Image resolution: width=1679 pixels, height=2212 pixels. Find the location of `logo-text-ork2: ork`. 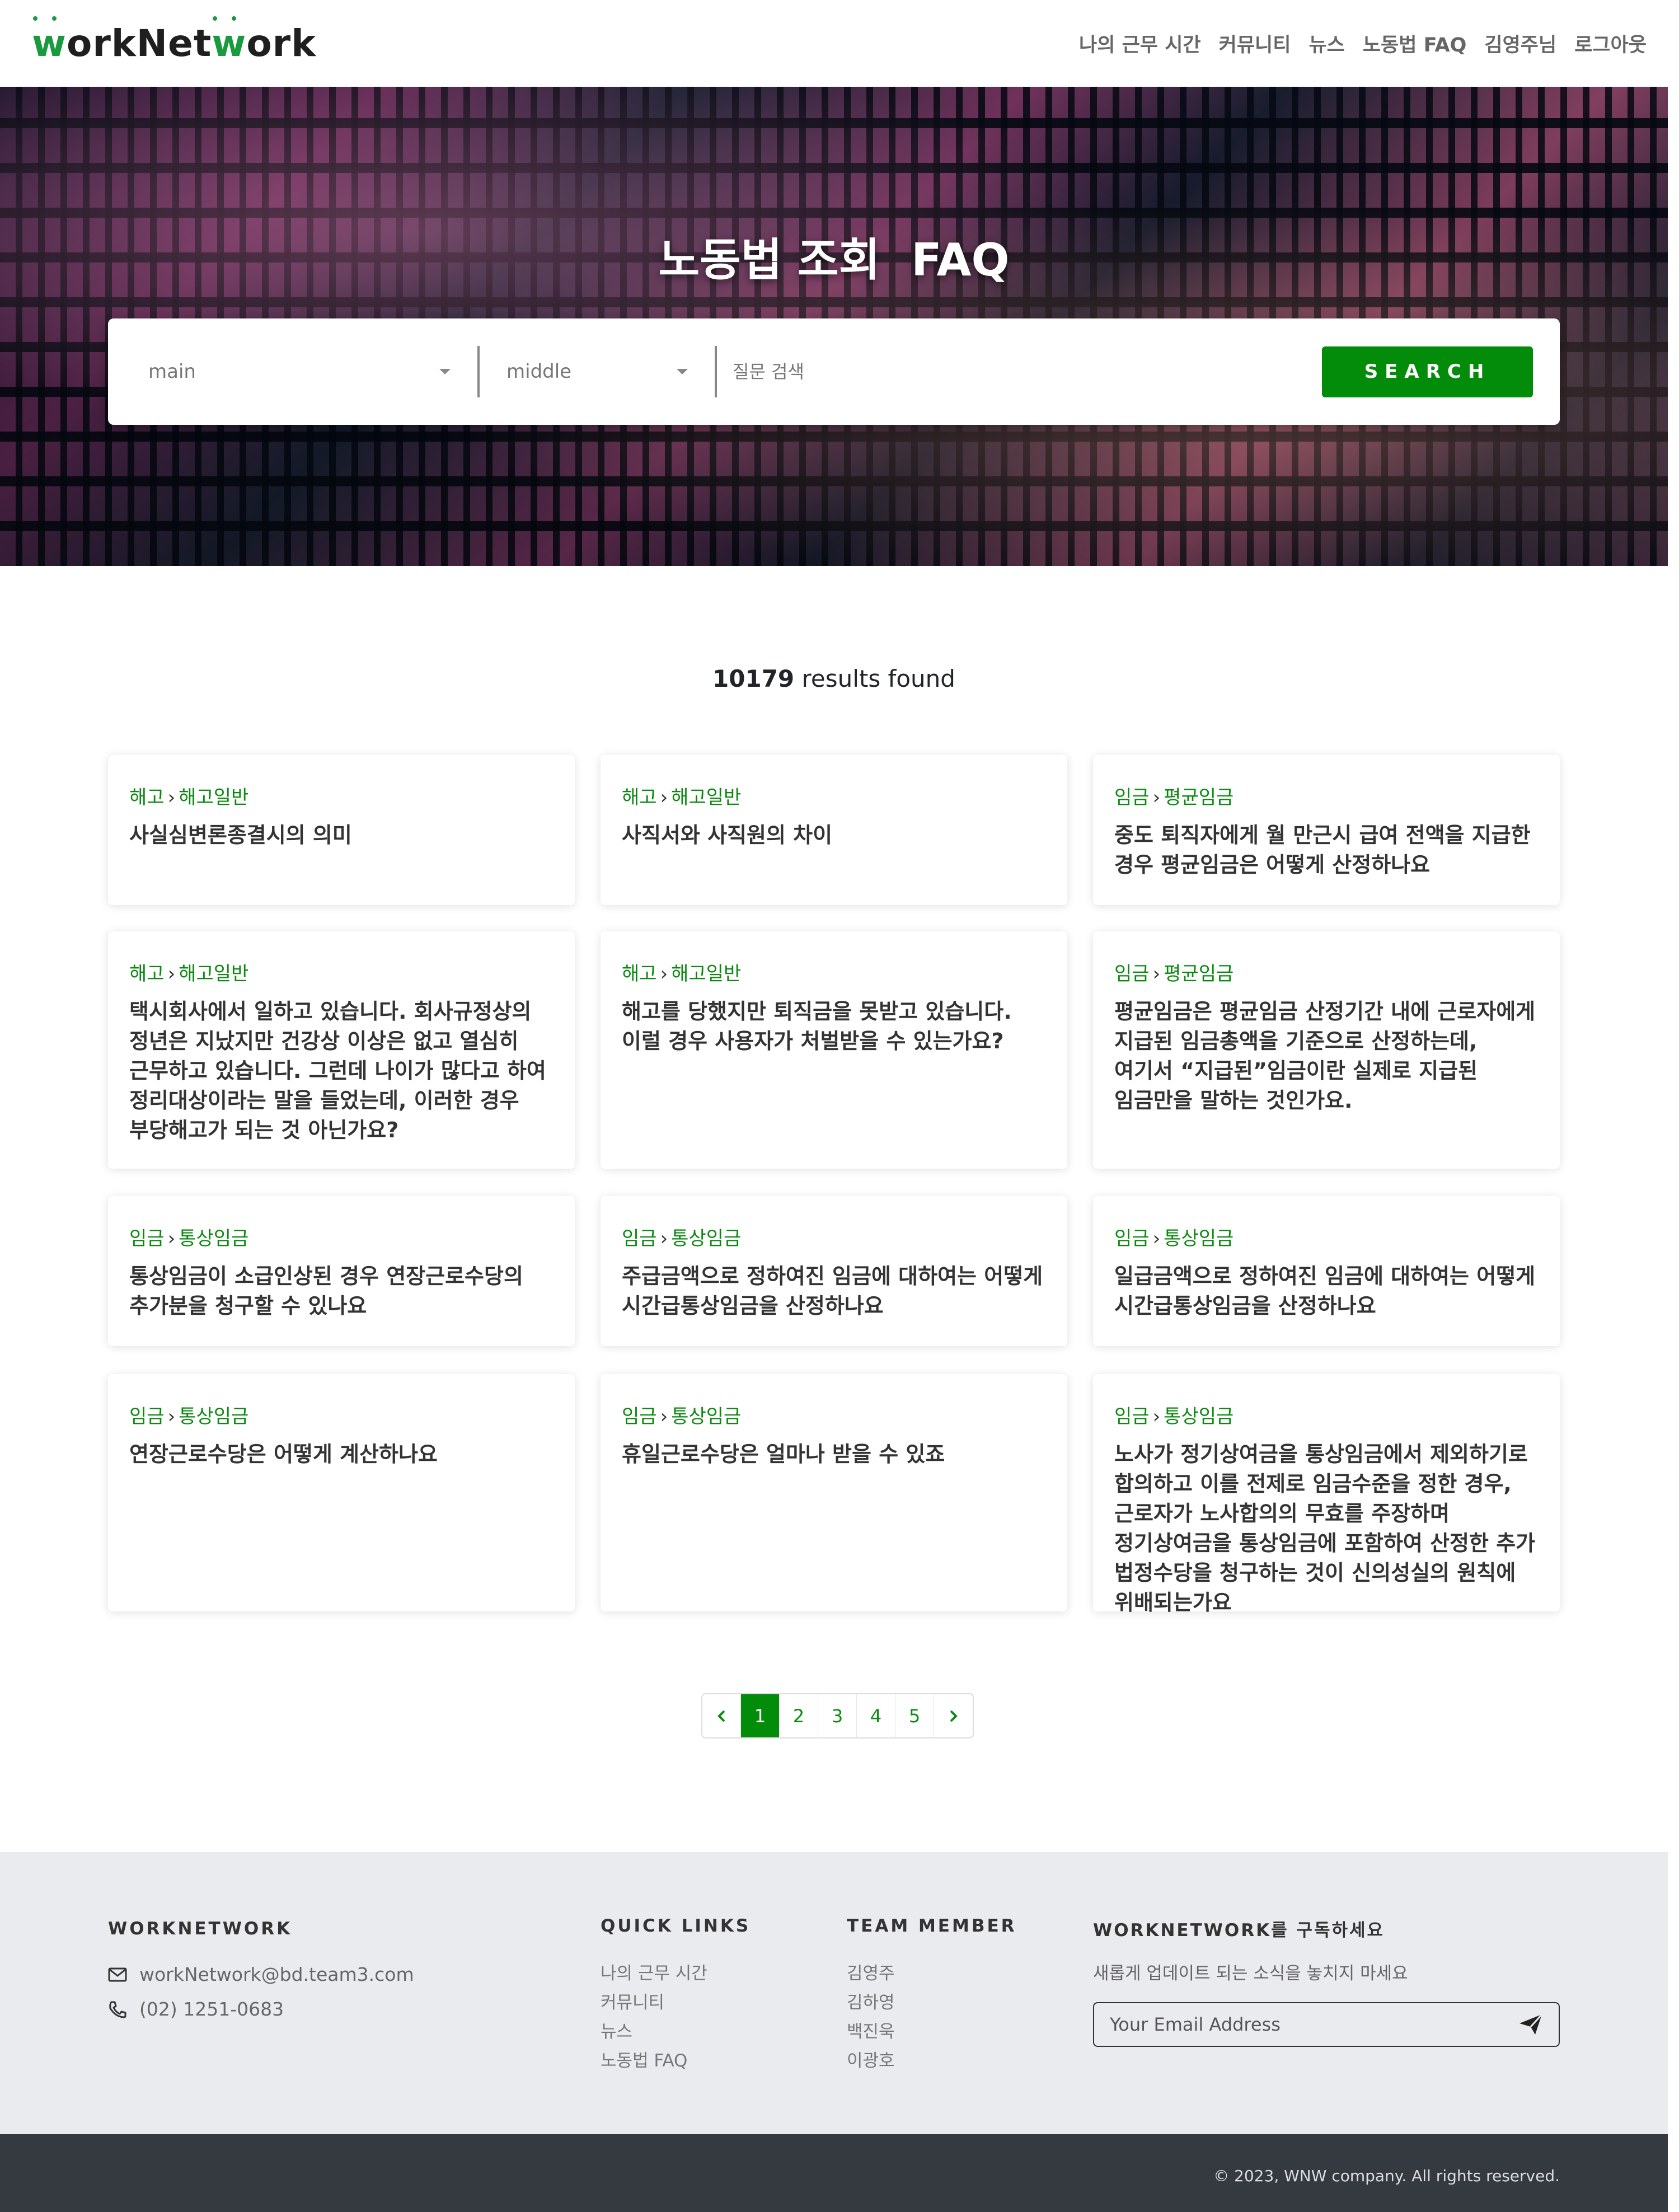

logo-text-ork2: ork is located at coordinates (281, 43).